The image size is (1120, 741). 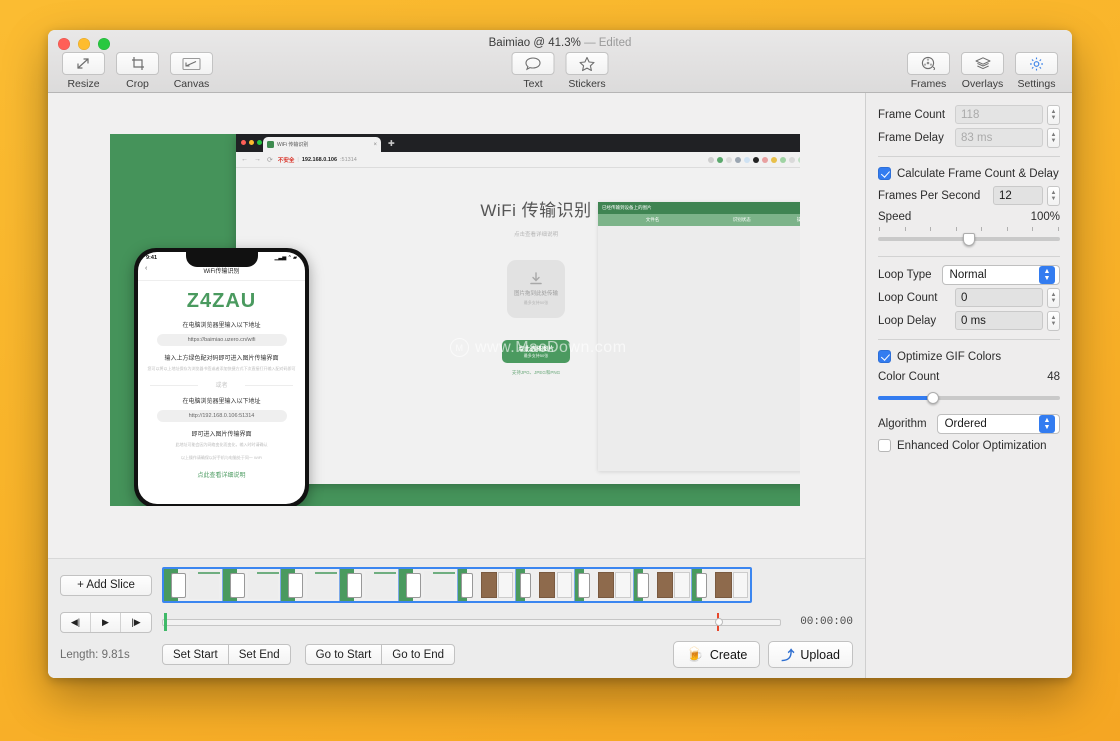 What do you see at coordinates (536, 278) in the screenshot?
I see `download-arrow-icon` at bounding box center [536, 278].